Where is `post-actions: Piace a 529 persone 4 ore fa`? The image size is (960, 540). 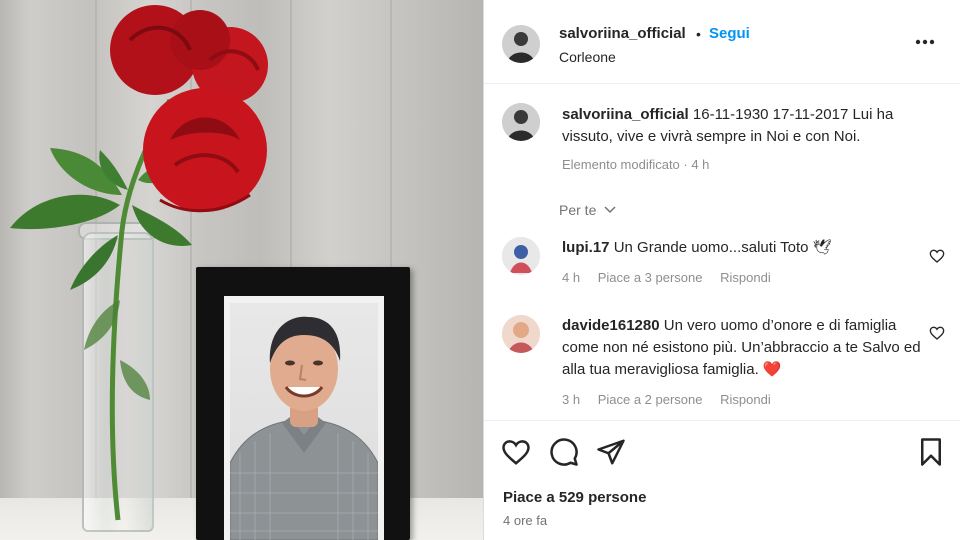 post-actions: Piace a 529 persone 4 ore fa is located at coordinates (722, 480).